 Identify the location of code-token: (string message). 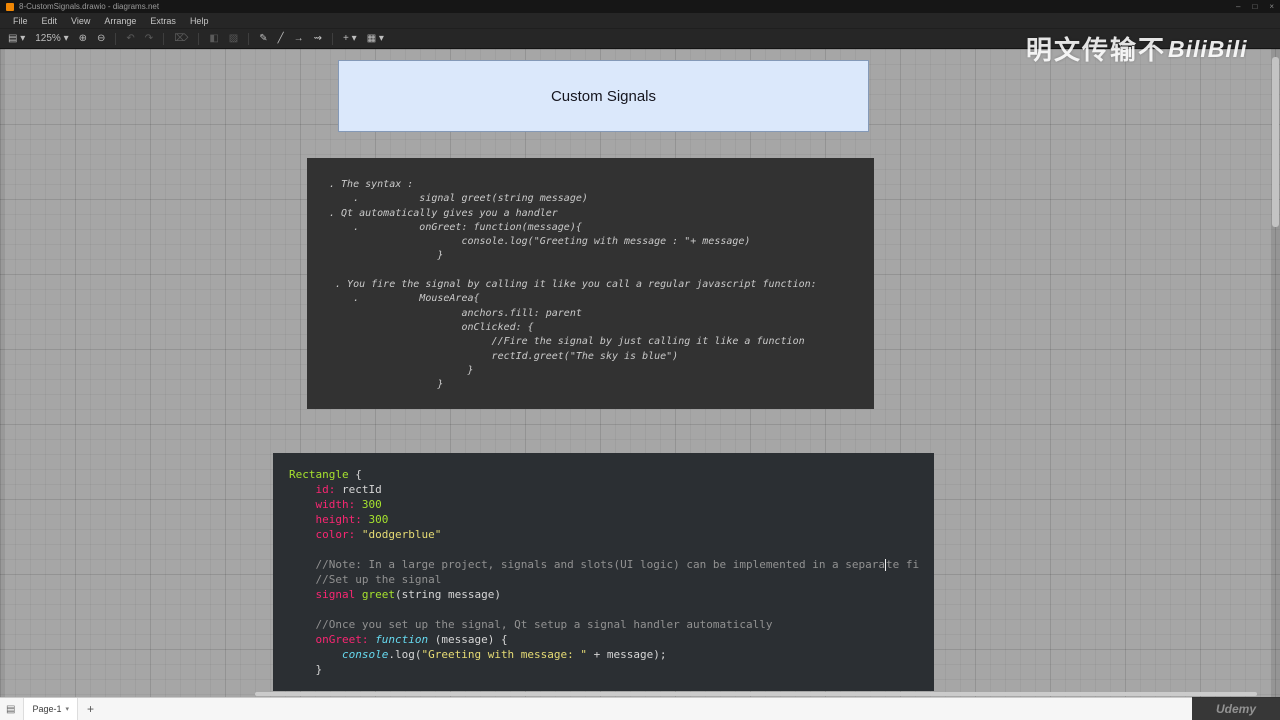
(448, 594).